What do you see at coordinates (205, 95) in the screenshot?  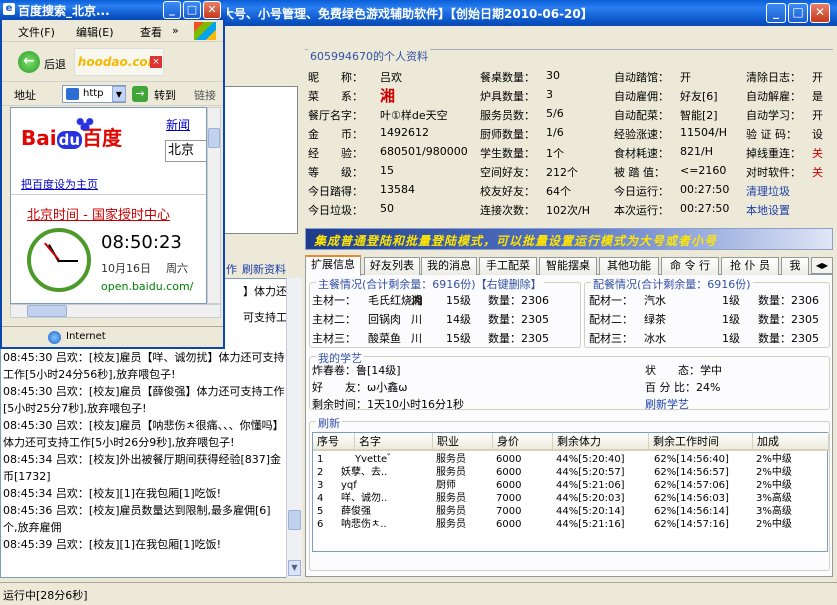 I see `links-label: 链接` at bounding box center [205, 95].